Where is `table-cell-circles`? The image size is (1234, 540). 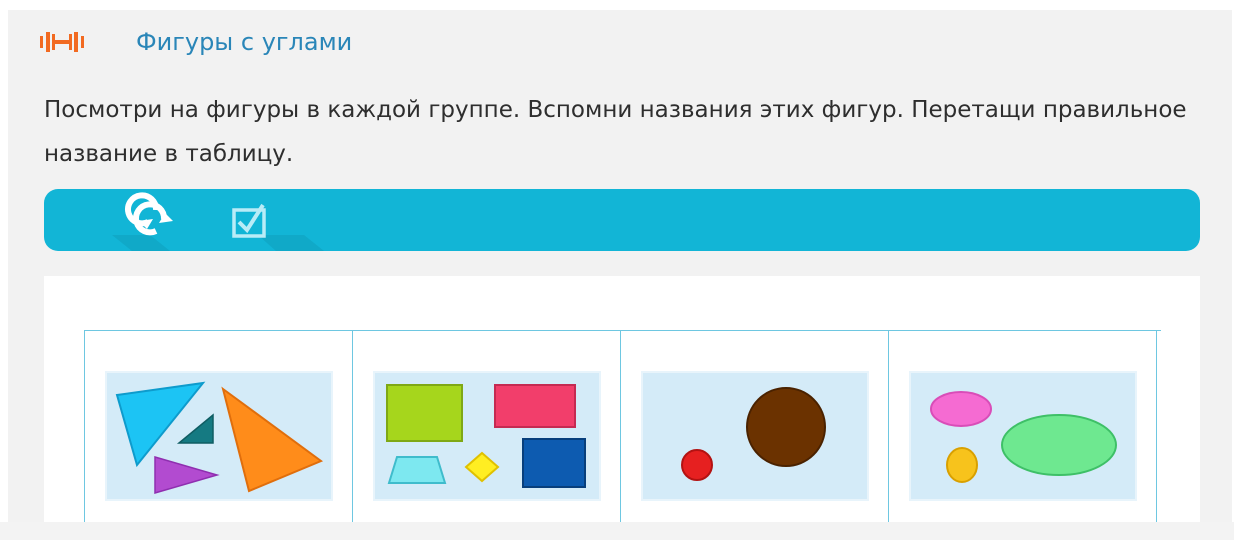
table-cell-circles is located at coordinates (755, 427).